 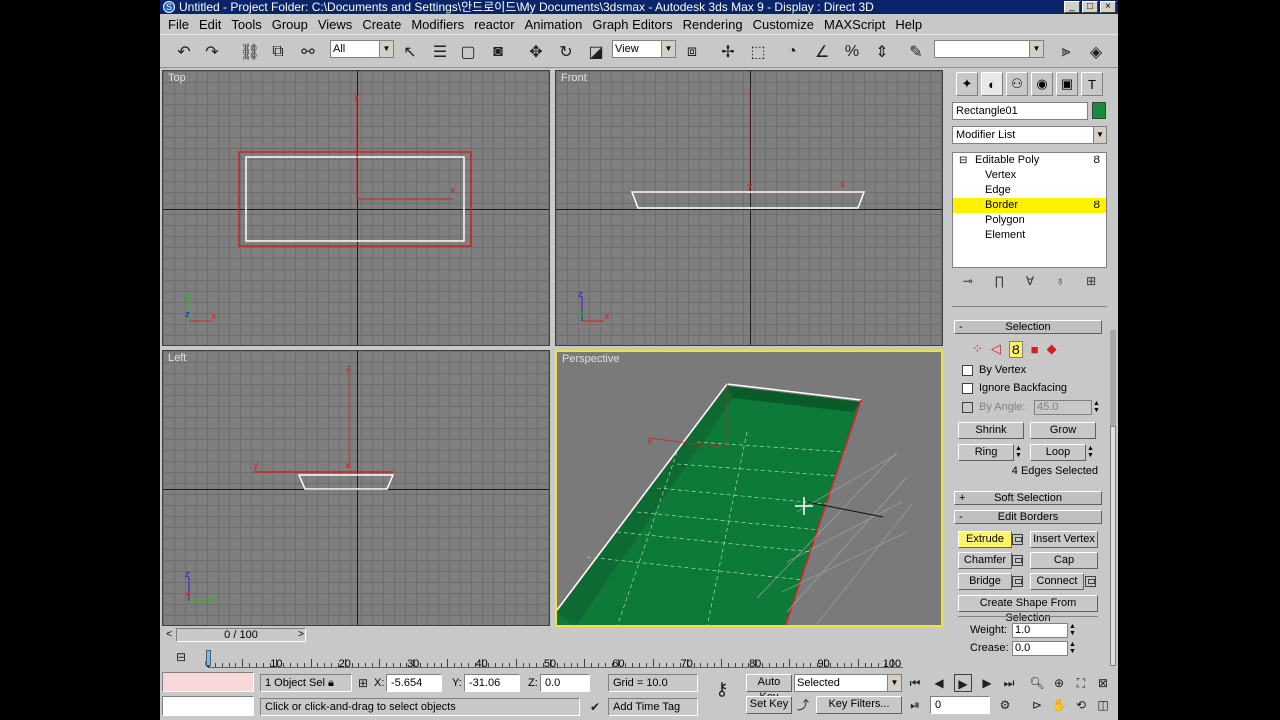 I want to click on viewport-front: Front y x y x z, so click(x=749, y=208).